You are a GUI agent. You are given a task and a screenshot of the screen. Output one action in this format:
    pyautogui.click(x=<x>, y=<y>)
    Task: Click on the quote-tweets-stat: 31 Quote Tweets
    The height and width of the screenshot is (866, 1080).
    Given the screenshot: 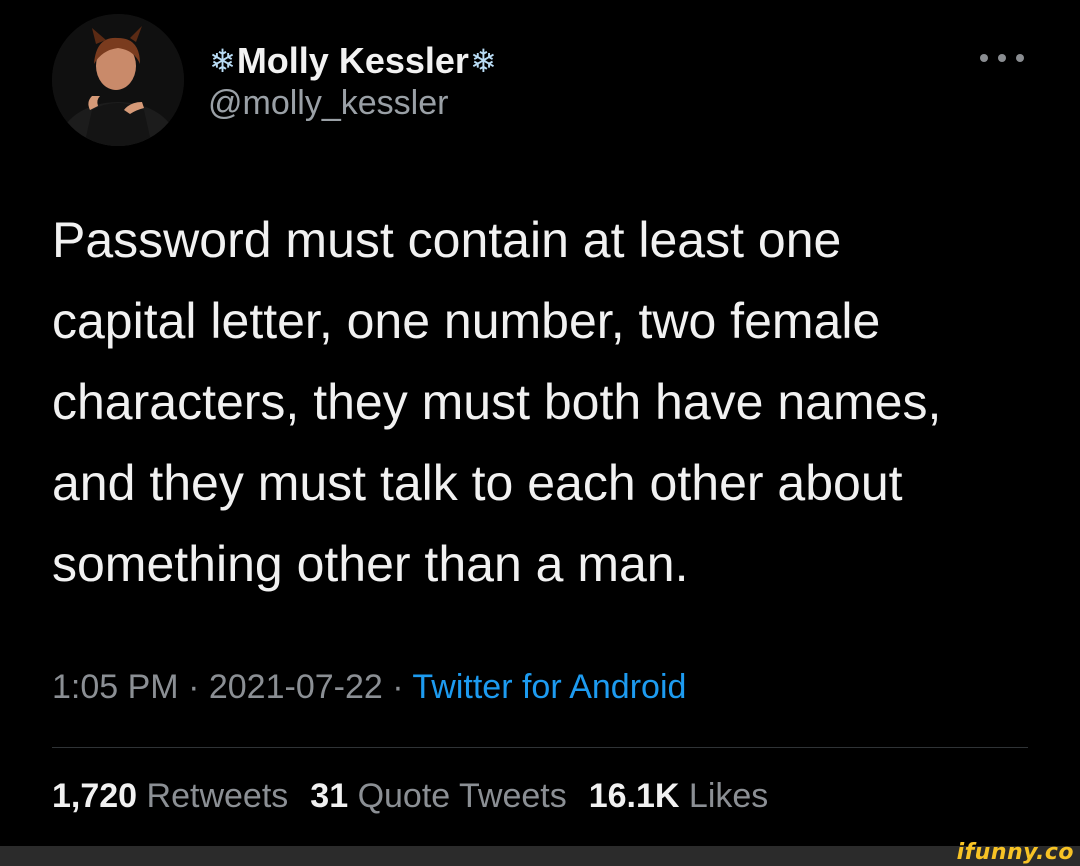 What is the action you would take?
    pyautogui.click(x=438, y=796)
    